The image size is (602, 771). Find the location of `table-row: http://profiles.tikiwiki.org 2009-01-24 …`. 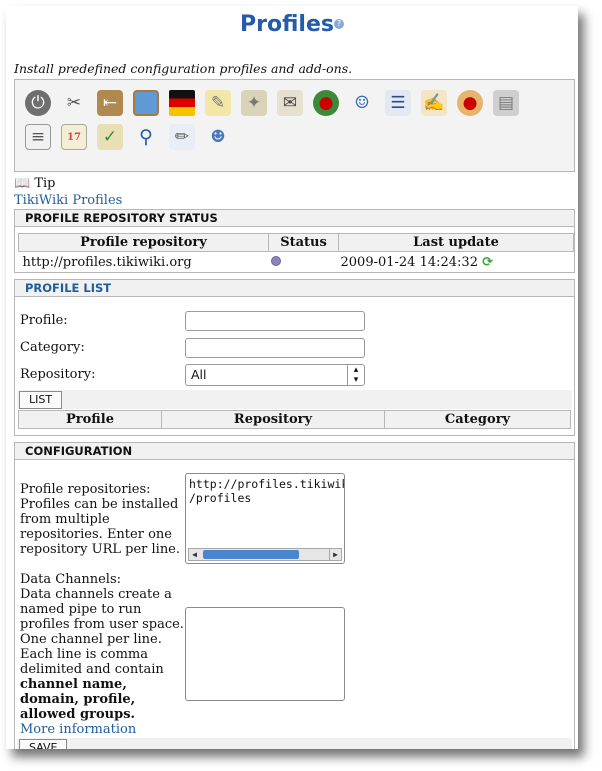

table-row: http://profiles.tikiwiki.org 2009-01-24 … is located at coordinates (296, 262).